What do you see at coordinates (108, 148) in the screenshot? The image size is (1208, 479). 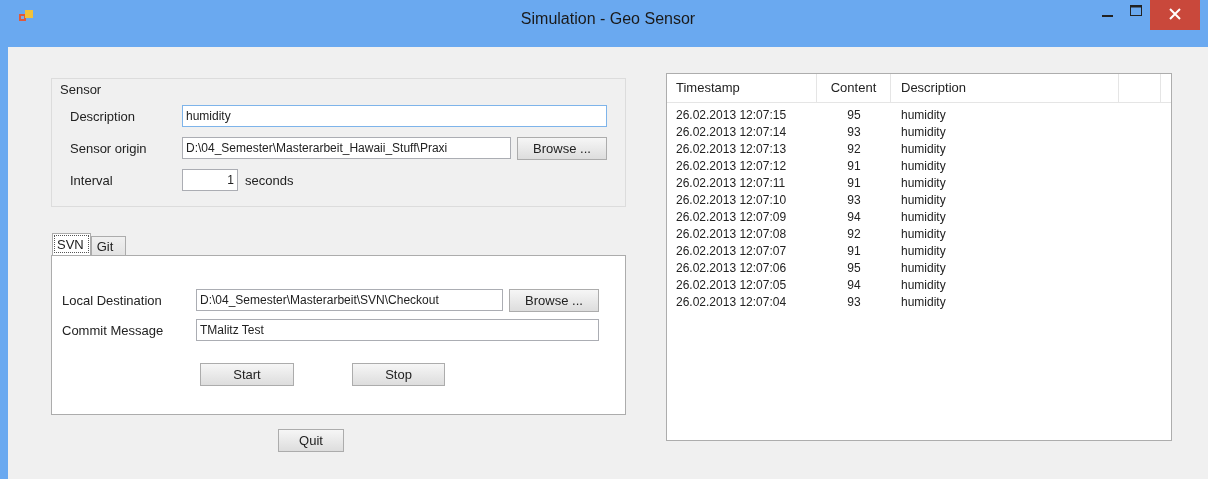 I see `field-label: Sensor origin` at bounding box center [108, 148].